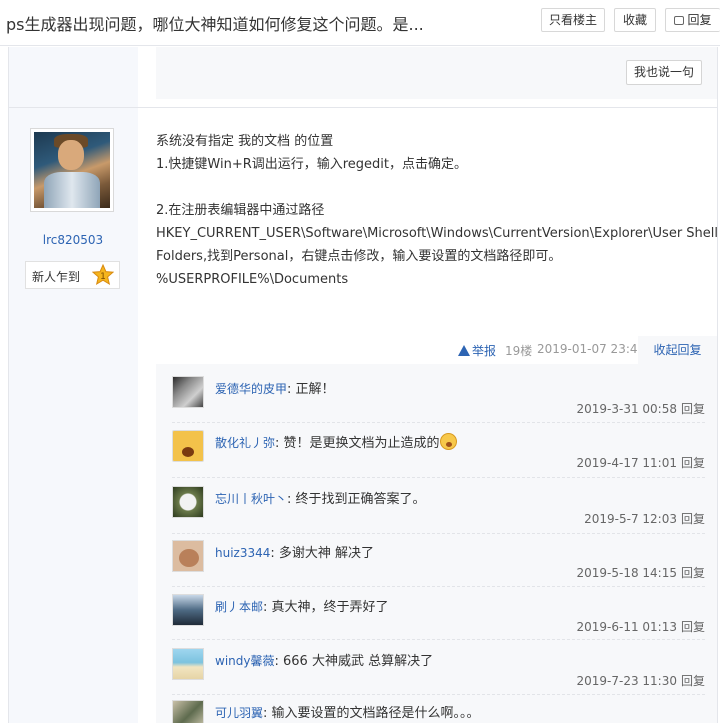 This screenshot has height=723, width=720. What do you see at coordinates (360, 499) in the screenshot?
I see `reply-text: 终于找到正确答案了。` at bounding box center [360, 499].